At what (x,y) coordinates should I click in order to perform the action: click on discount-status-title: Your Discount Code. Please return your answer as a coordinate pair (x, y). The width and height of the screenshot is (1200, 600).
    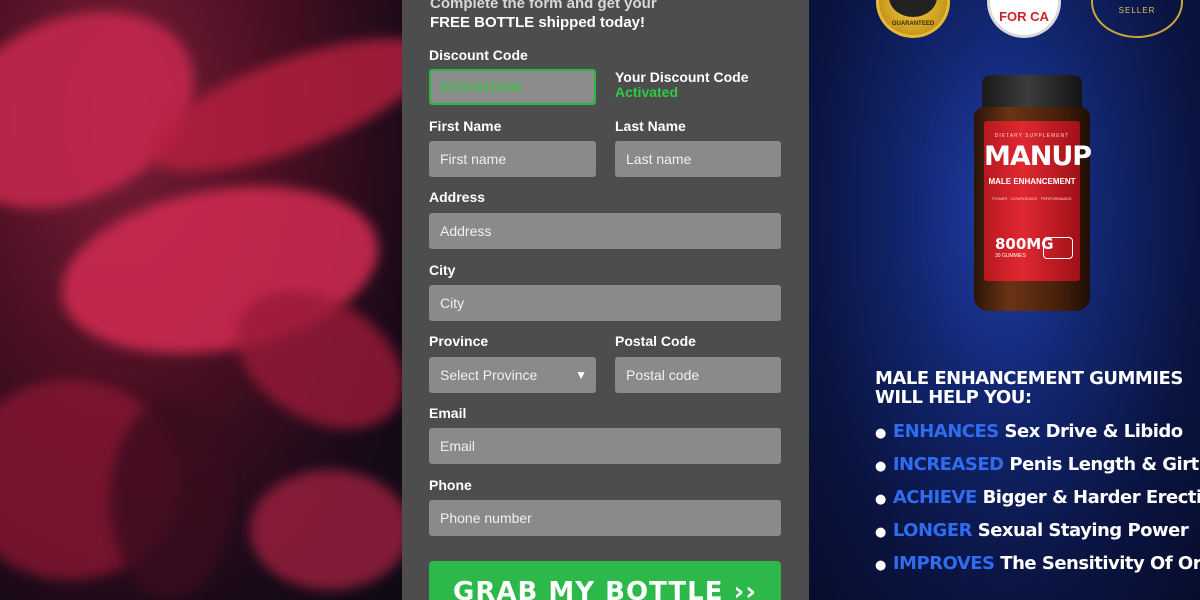
    Looking at the image, I should click on (682, 77).